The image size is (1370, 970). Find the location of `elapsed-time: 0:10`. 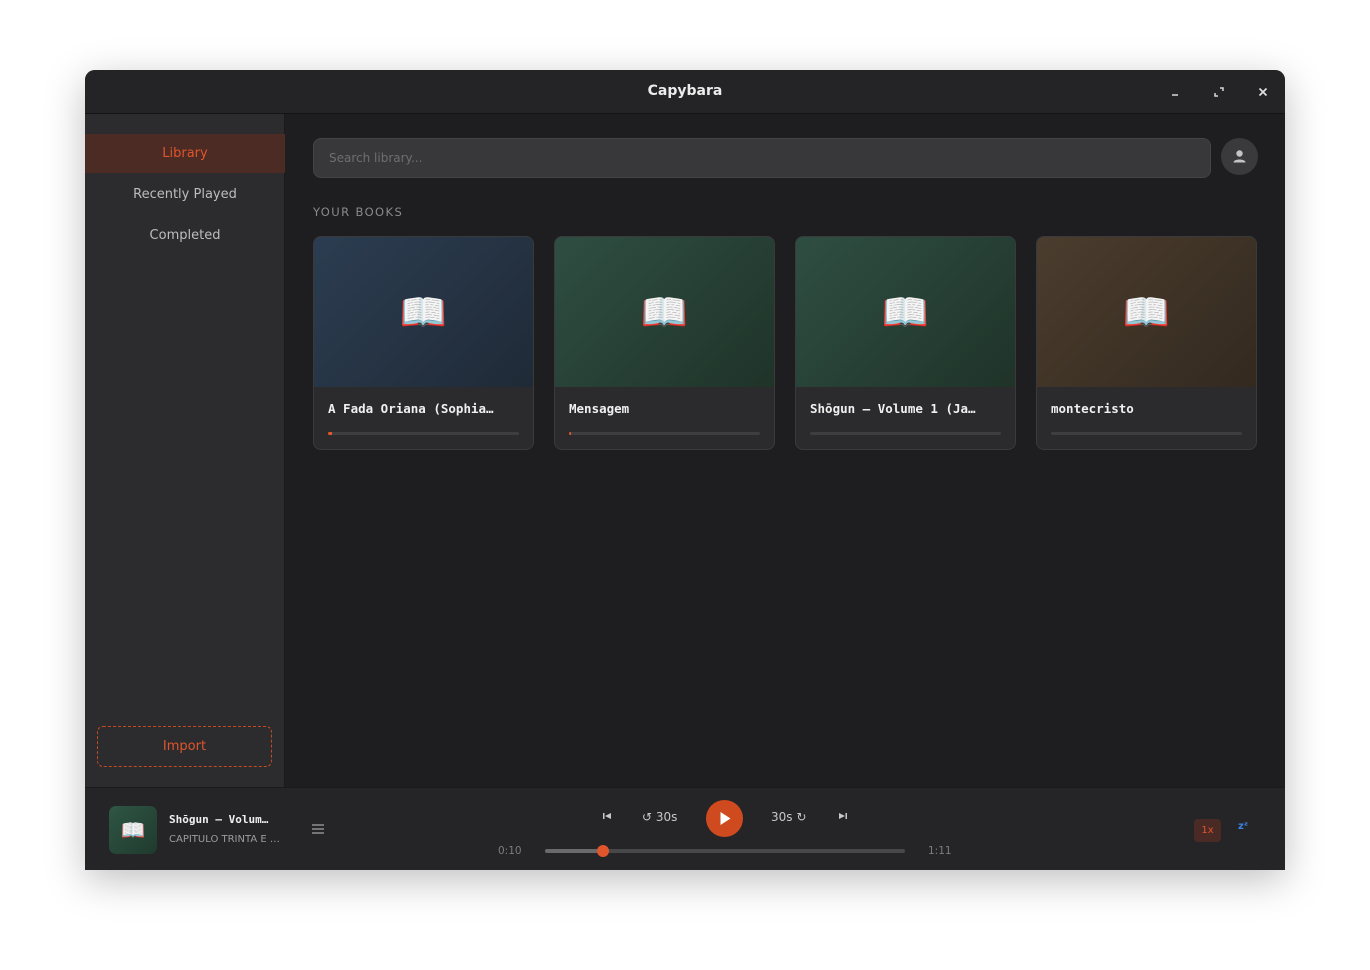

elapsed-time: 0:10 is located at coordinates (510, 851).